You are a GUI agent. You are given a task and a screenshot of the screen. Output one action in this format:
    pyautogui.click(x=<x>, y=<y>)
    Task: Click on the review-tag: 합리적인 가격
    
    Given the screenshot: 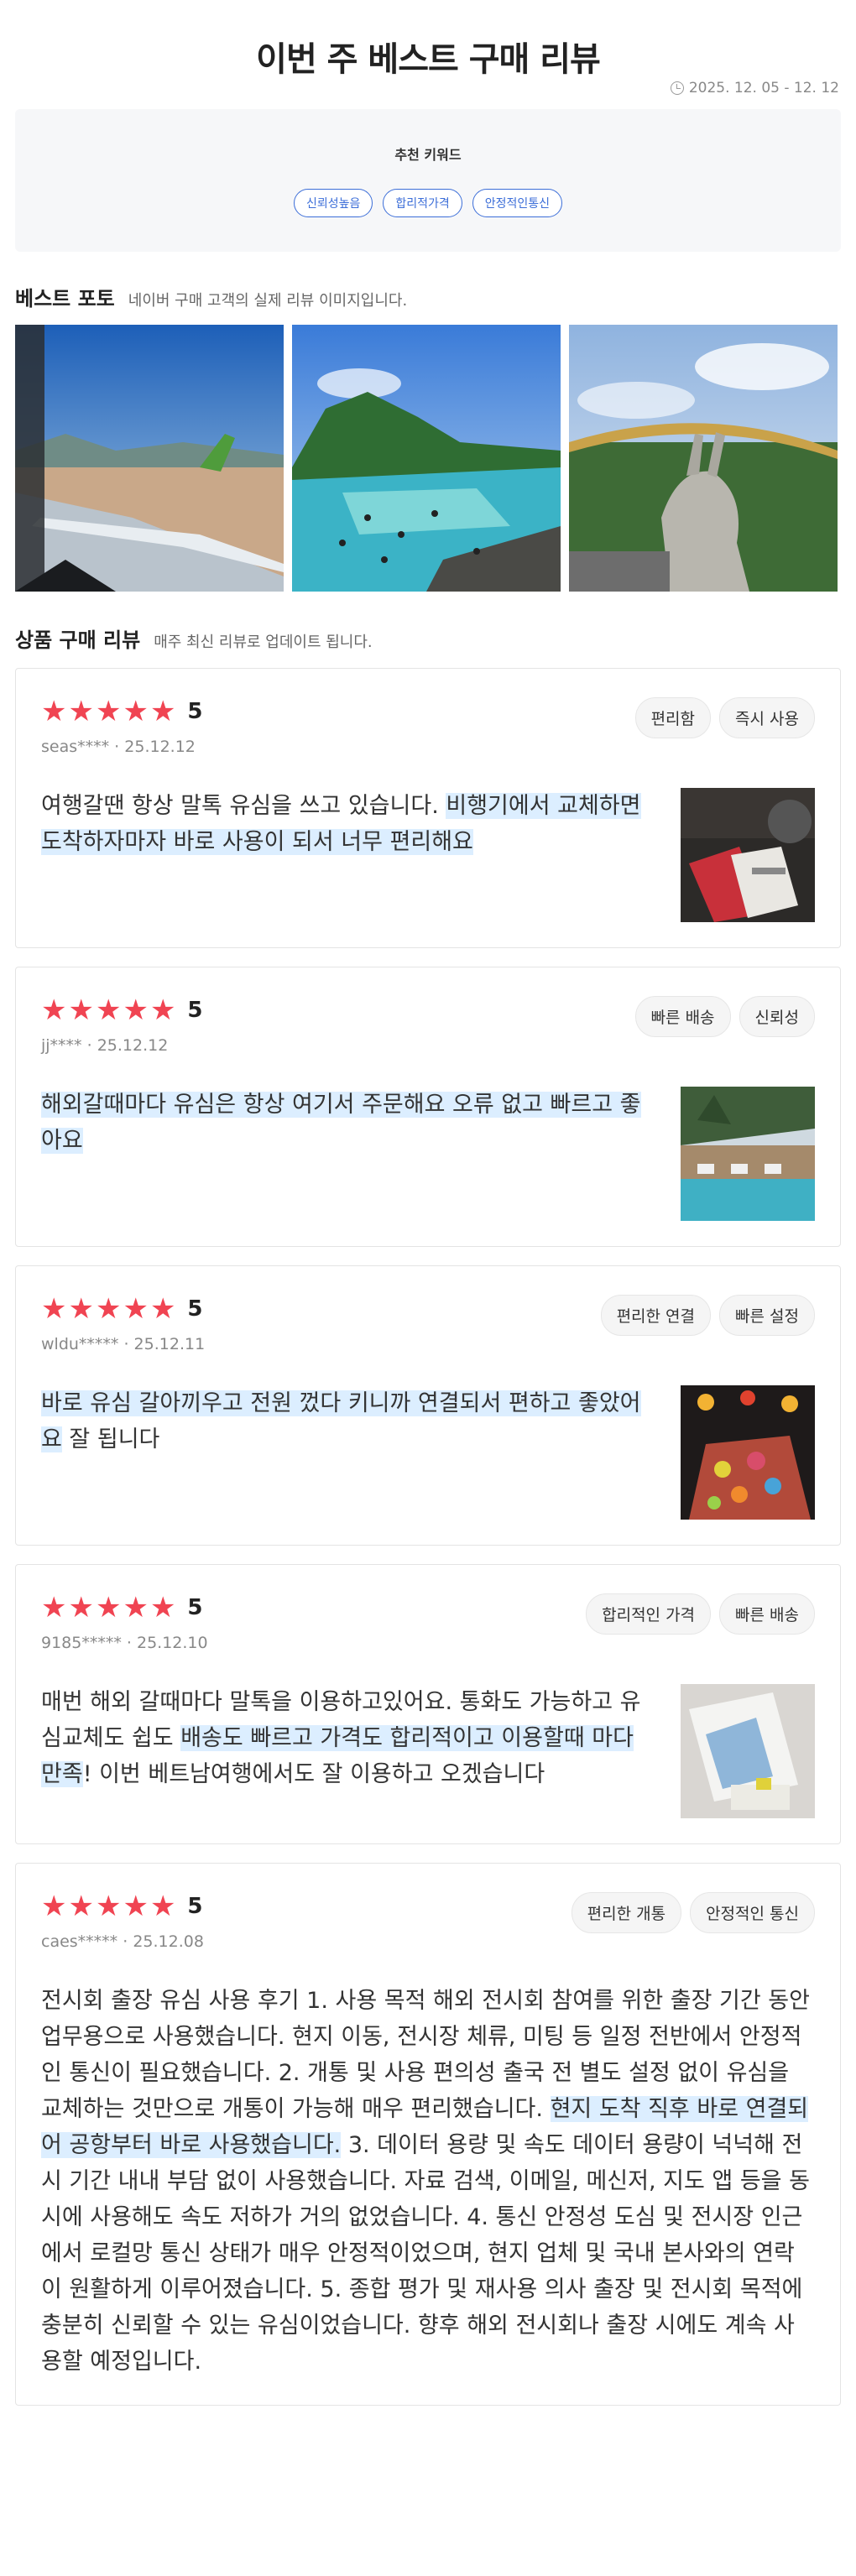 What is the action you would take?
    pyautogui.click(x=649, y=1614)
    